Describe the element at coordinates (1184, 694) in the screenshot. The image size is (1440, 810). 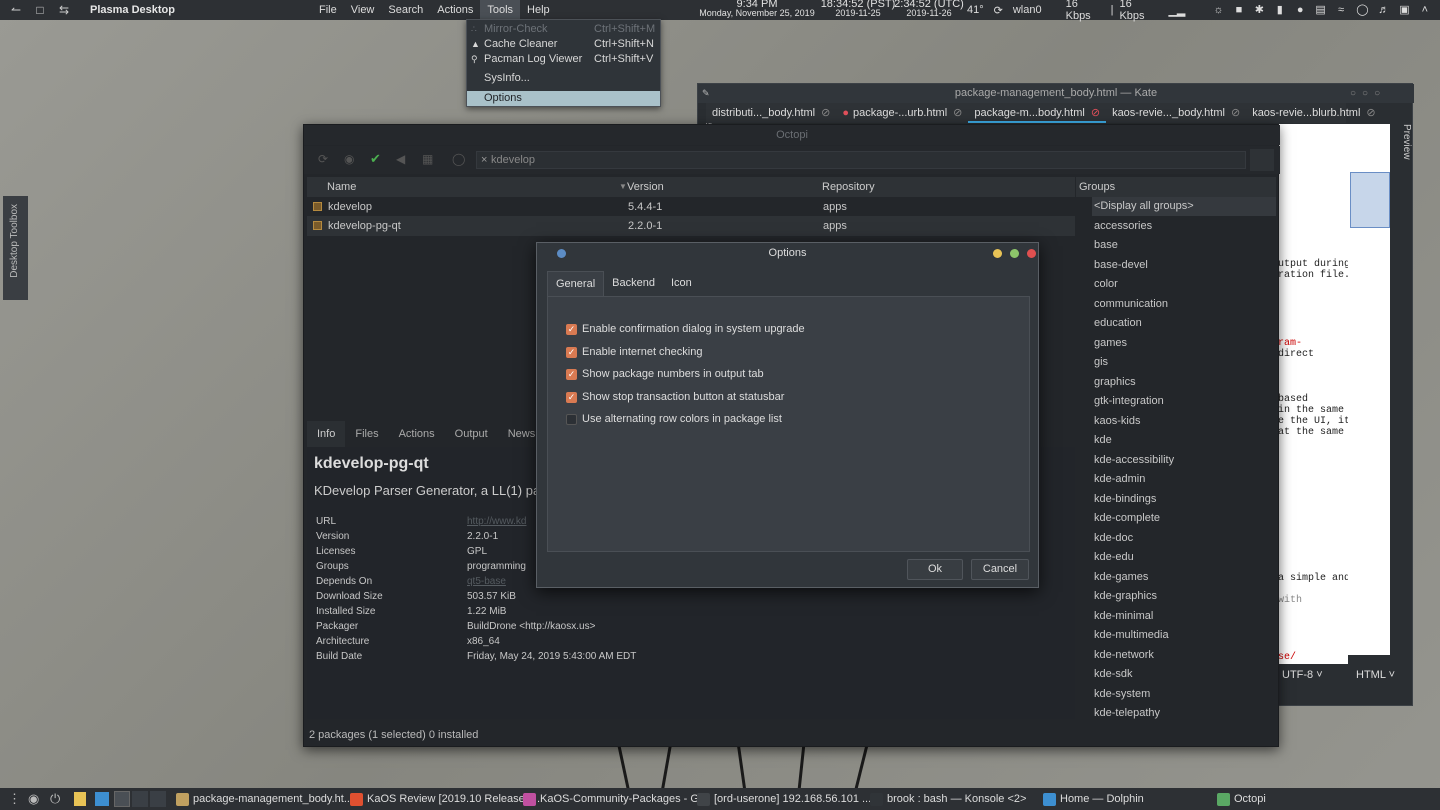
I see `group-item: kde-system` at that location.